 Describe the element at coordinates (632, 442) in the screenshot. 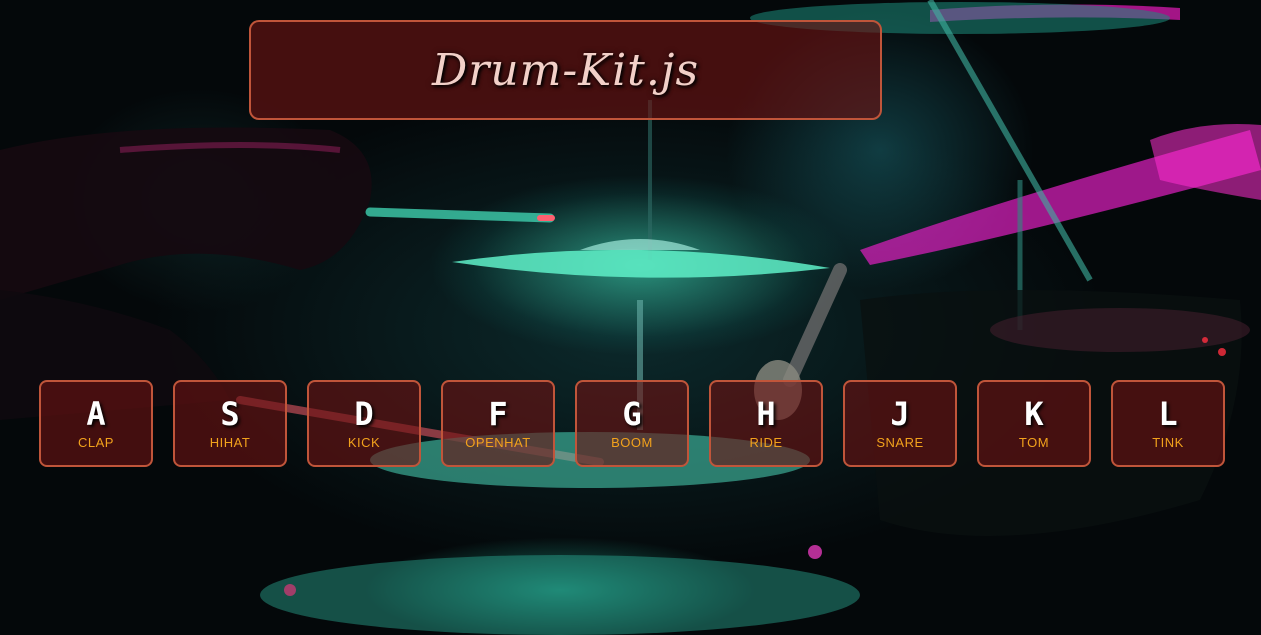

I see `sound-label: BOOM` at that location.